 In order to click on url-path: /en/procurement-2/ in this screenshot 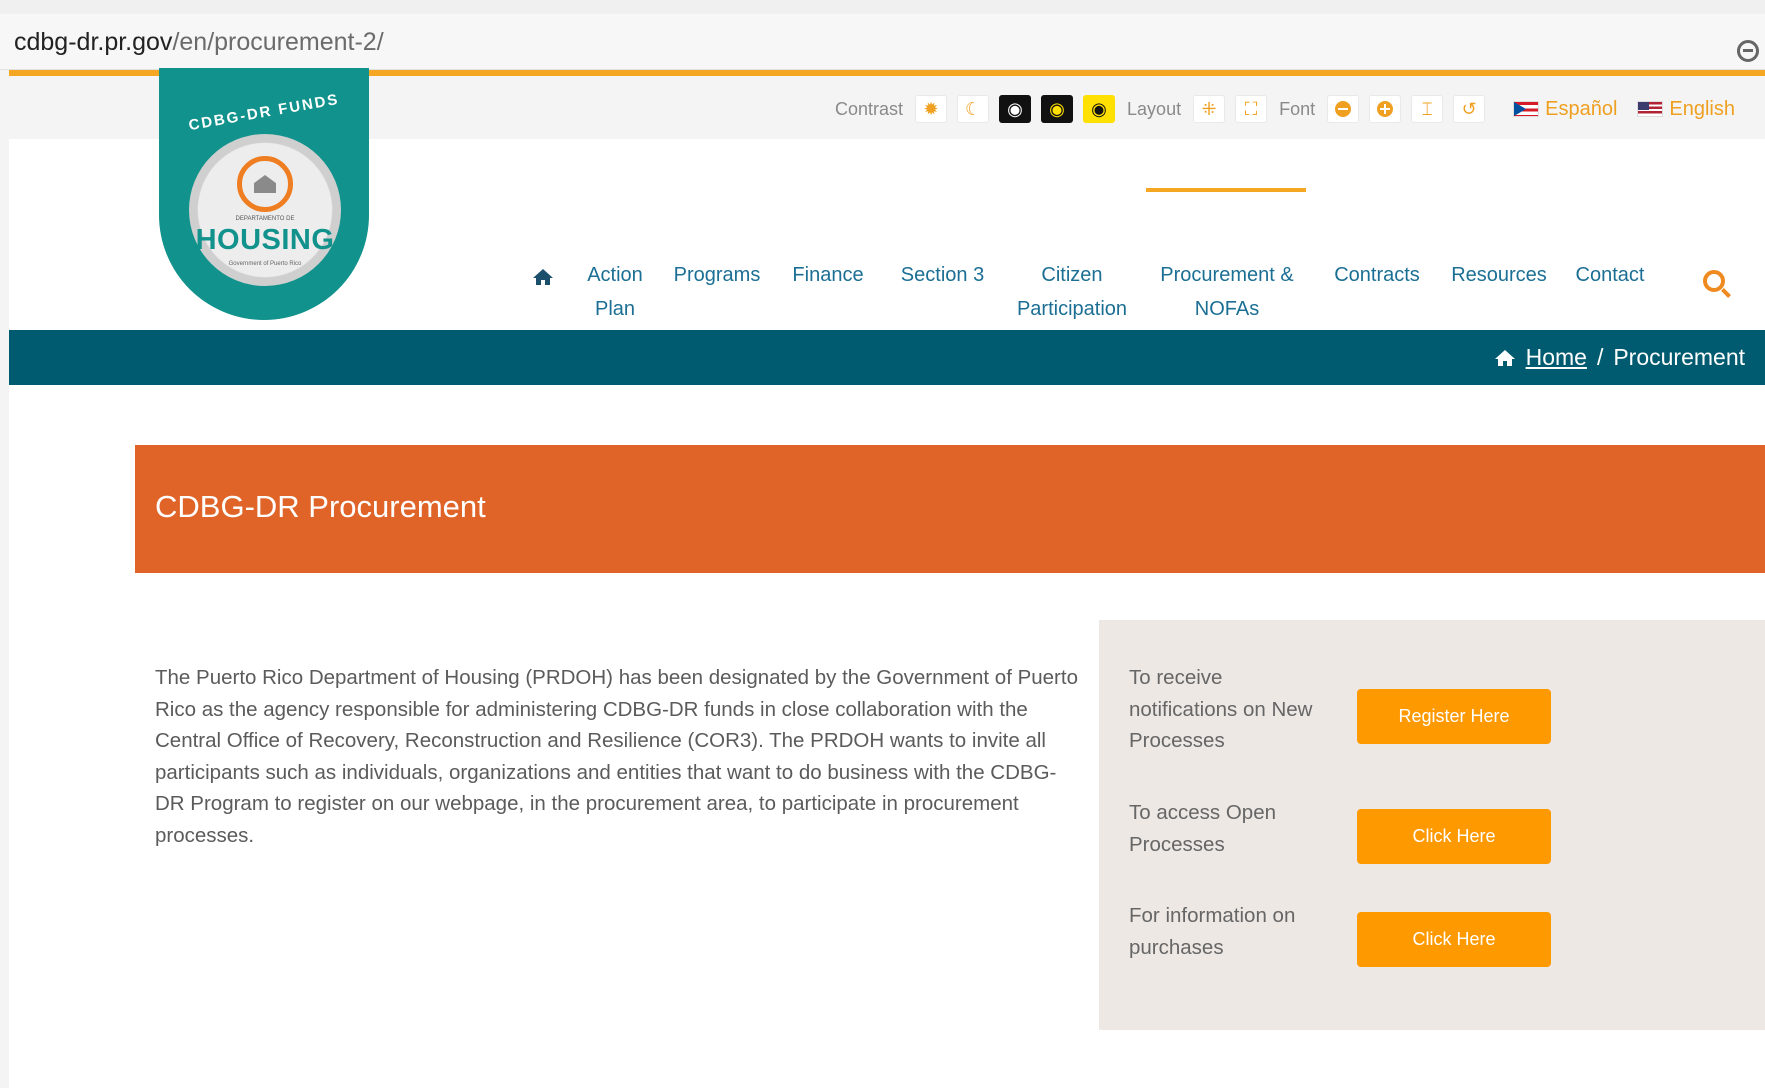, I will do `click(278, 42)`.